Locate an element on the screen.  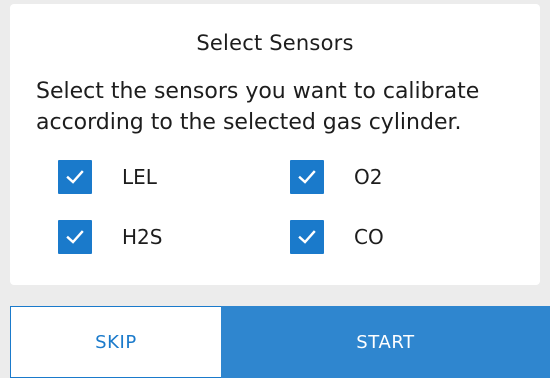
sensor-item-h2s: H2S is located at coordinates (110, 237).